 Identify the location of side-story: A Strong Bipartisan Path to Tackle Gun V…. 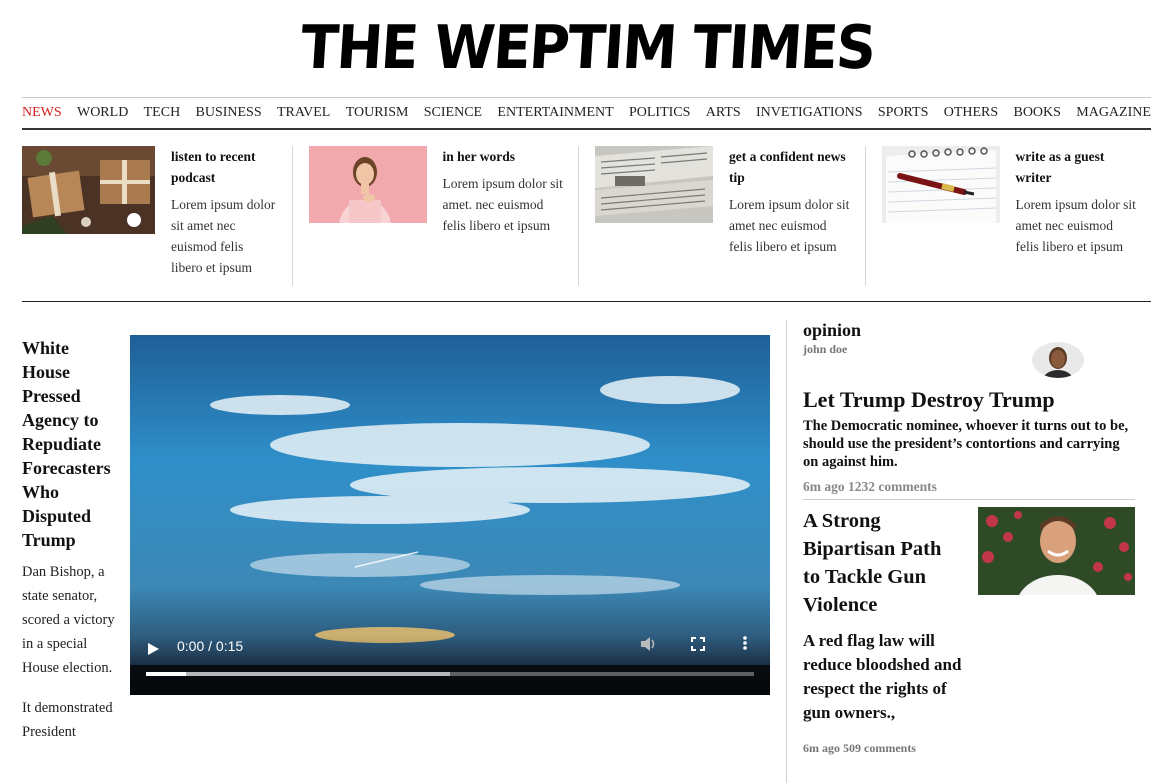
(969, 631).